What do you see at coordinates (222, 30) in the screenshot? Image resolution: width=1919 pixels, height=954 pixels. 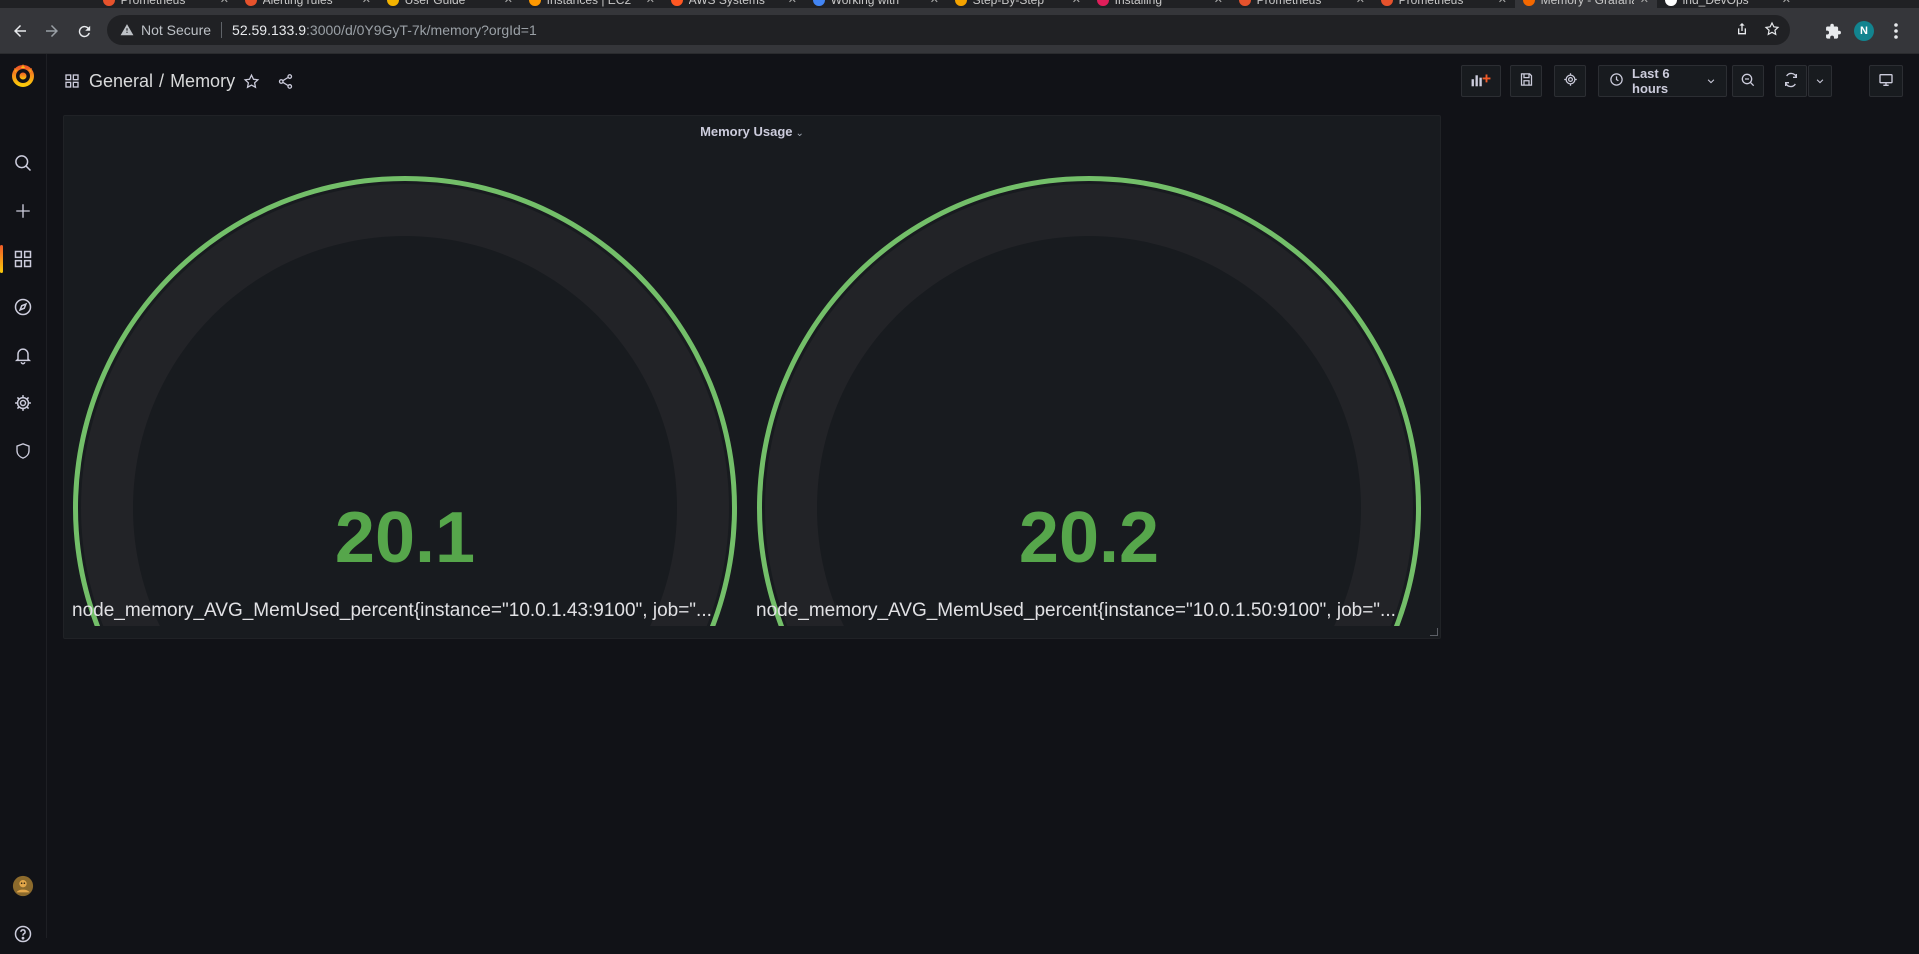 I see `address-divider` at bounding box center [222, 30].